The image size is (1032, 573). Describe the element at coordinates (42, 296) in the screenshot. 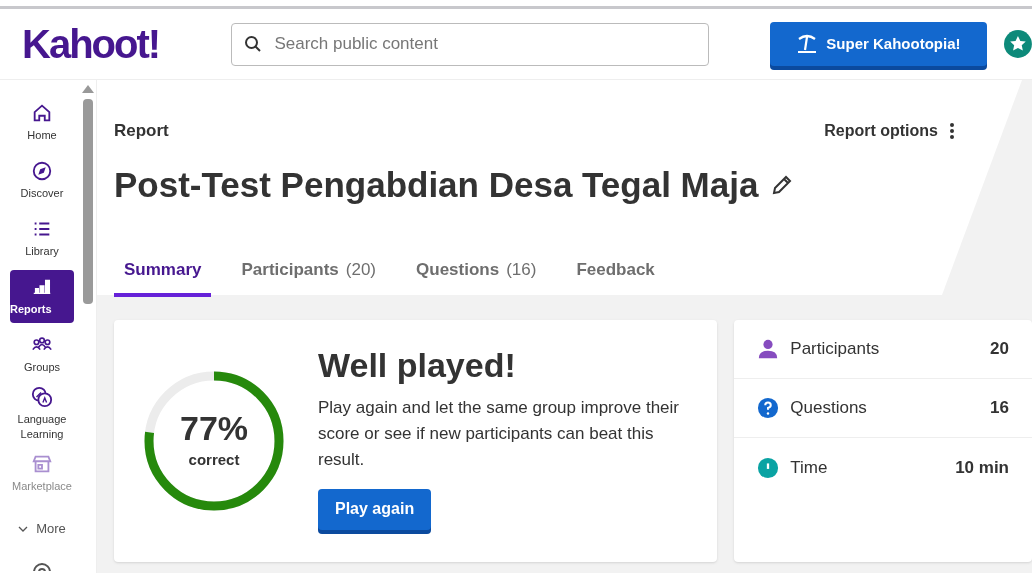

I see `sidebar-item: Reports` at that location.